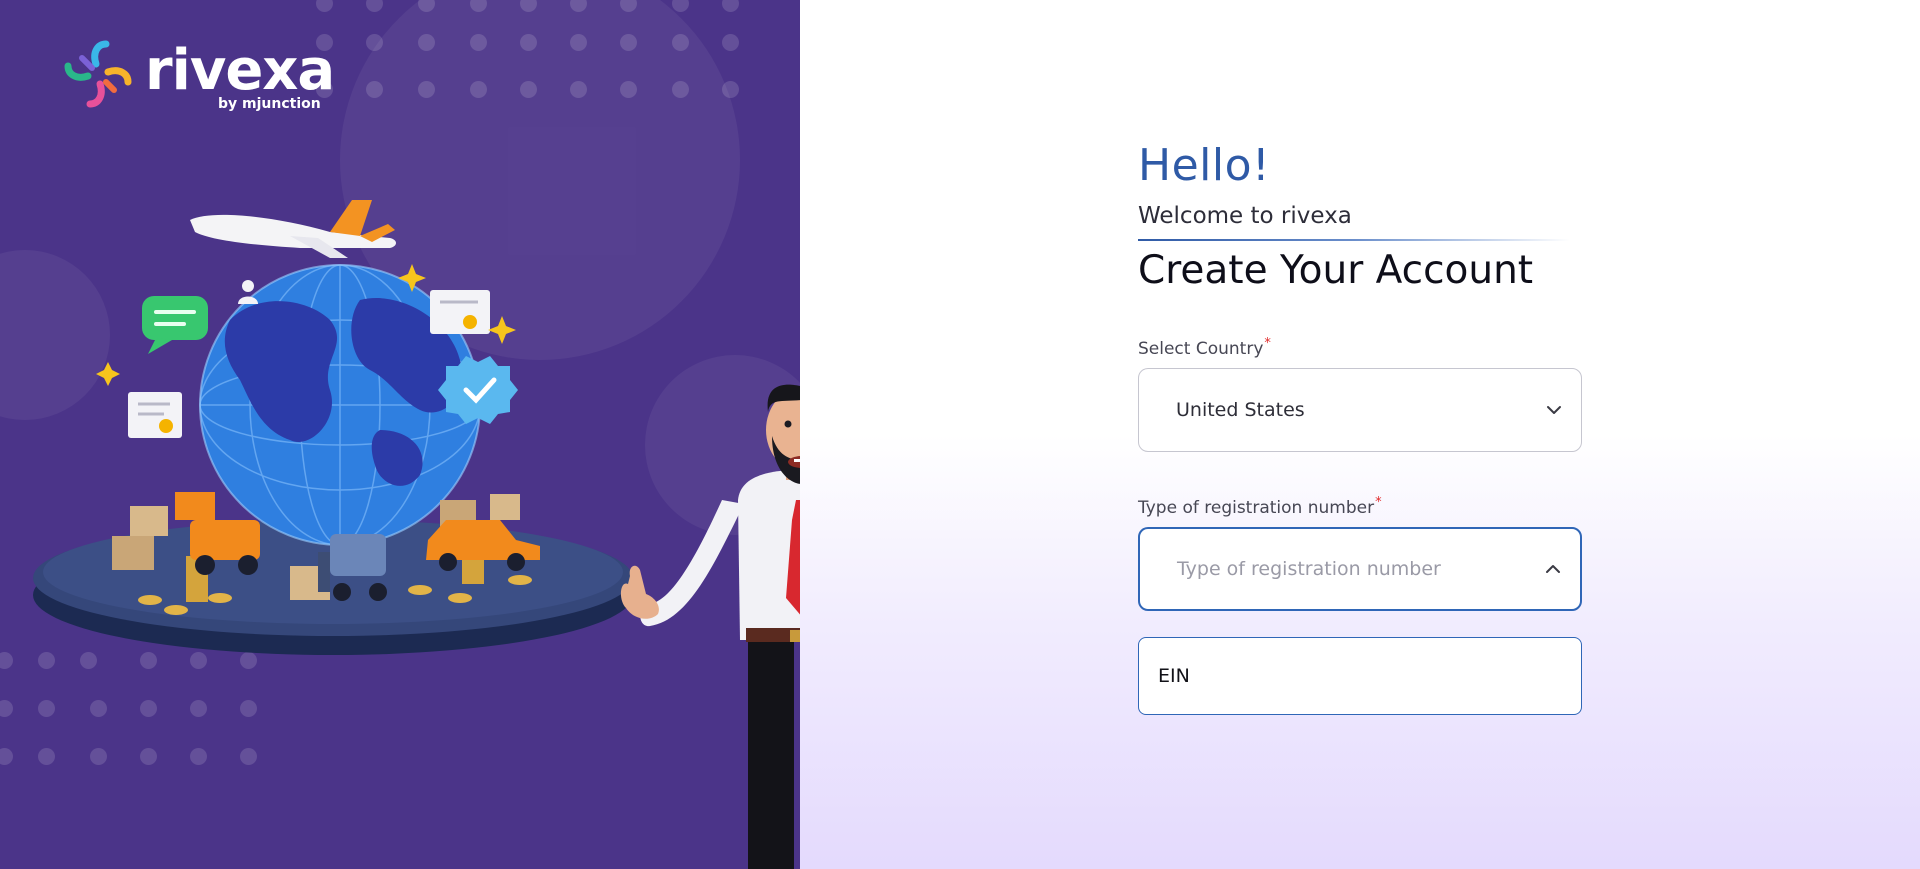 The width and height of the screenshot is (1920, 869). I want to click on user-icon, so click(248, 292).